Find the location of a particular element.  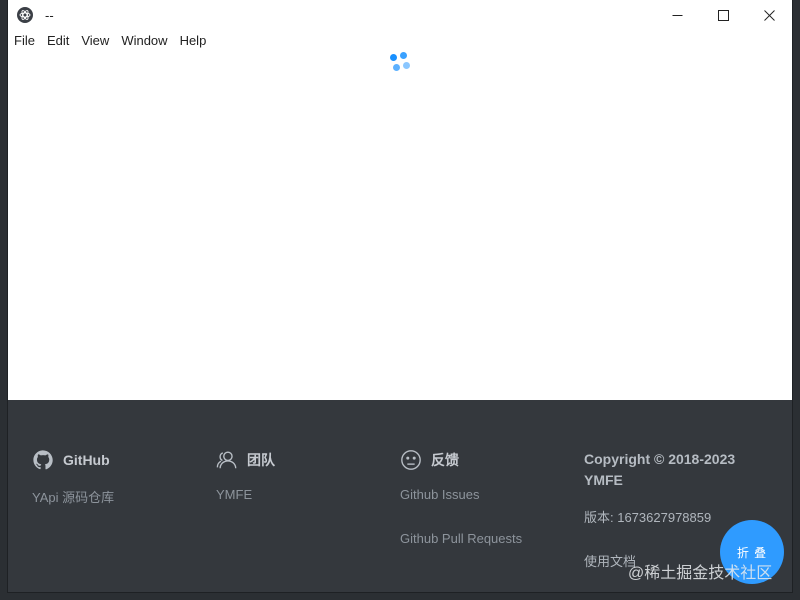

menu-edit: Edit is located at coordinates (58, 41).